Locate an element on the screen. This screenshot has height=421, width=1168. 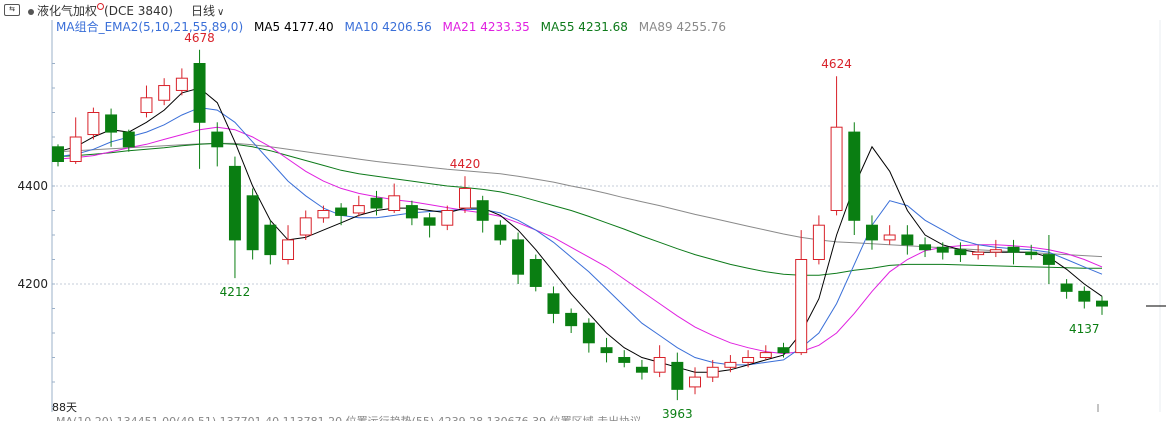
annotation-label: 4624 is located at coordinates (836, 64).